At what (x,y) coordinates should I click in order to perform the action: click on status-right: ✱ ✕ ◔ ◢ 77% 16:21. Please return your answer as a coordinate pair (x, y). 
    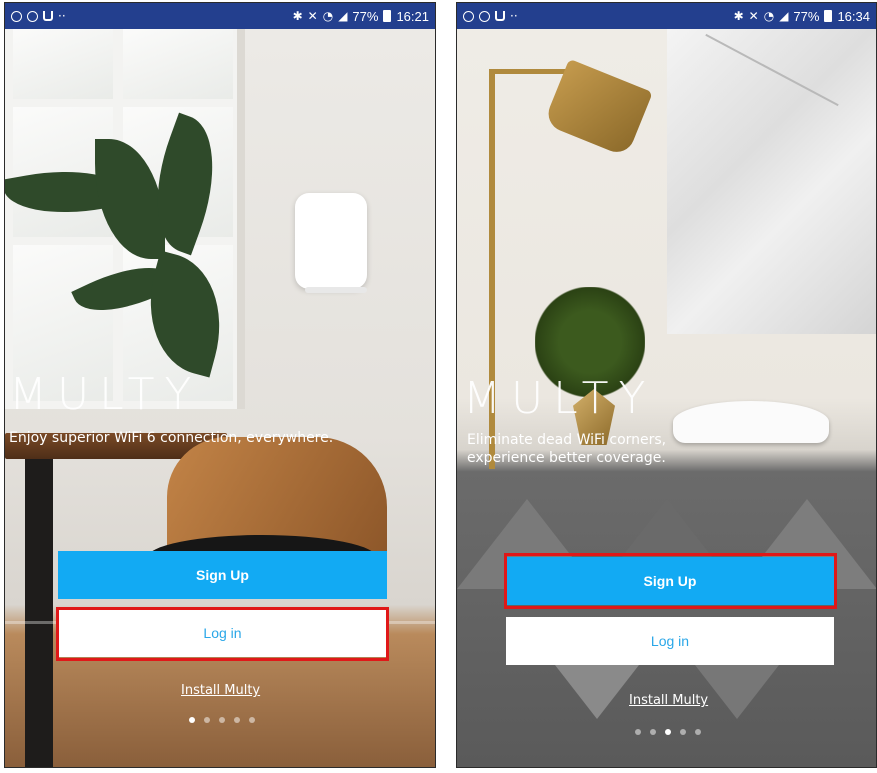
    Looking at the image, I should click on (361, 16).